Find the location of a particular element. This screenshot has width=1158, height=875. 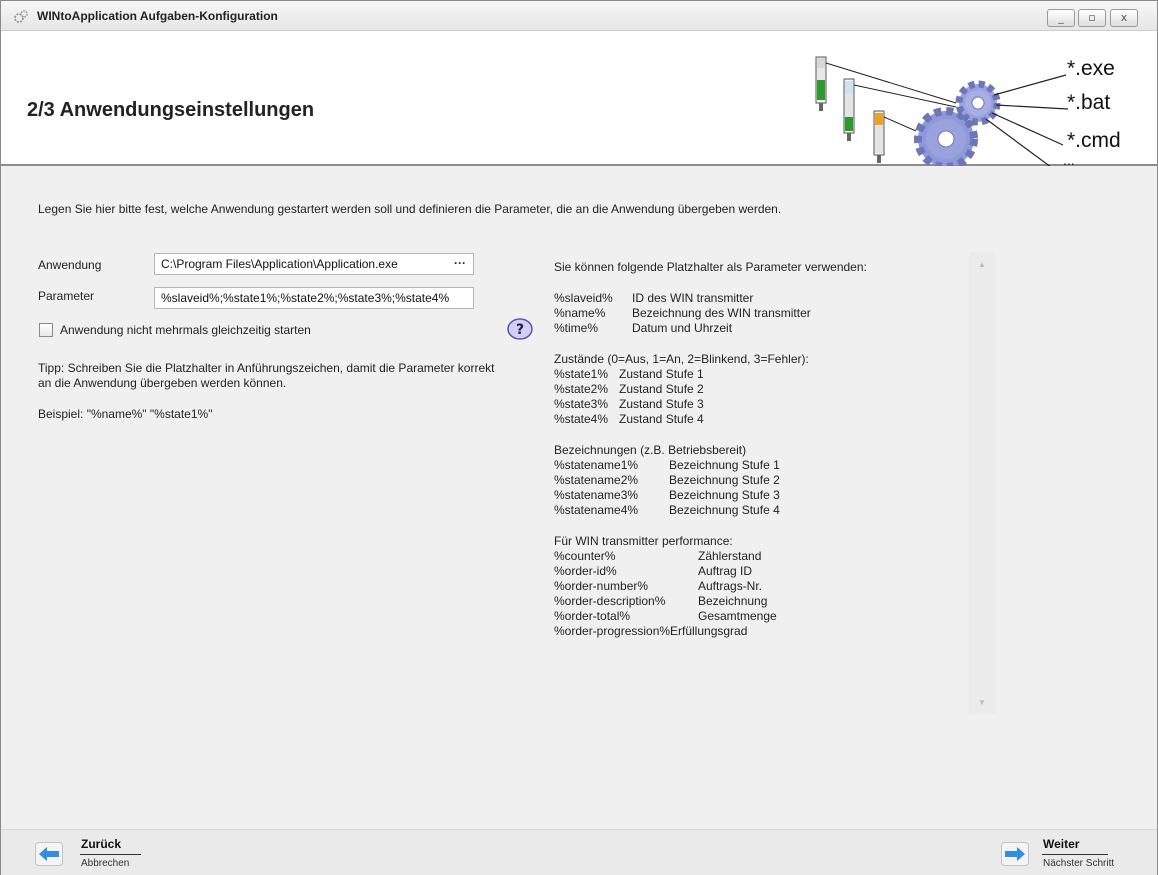

placeholder-item: %order-total% Gesamtmenge is located at coordinates (665, 616).